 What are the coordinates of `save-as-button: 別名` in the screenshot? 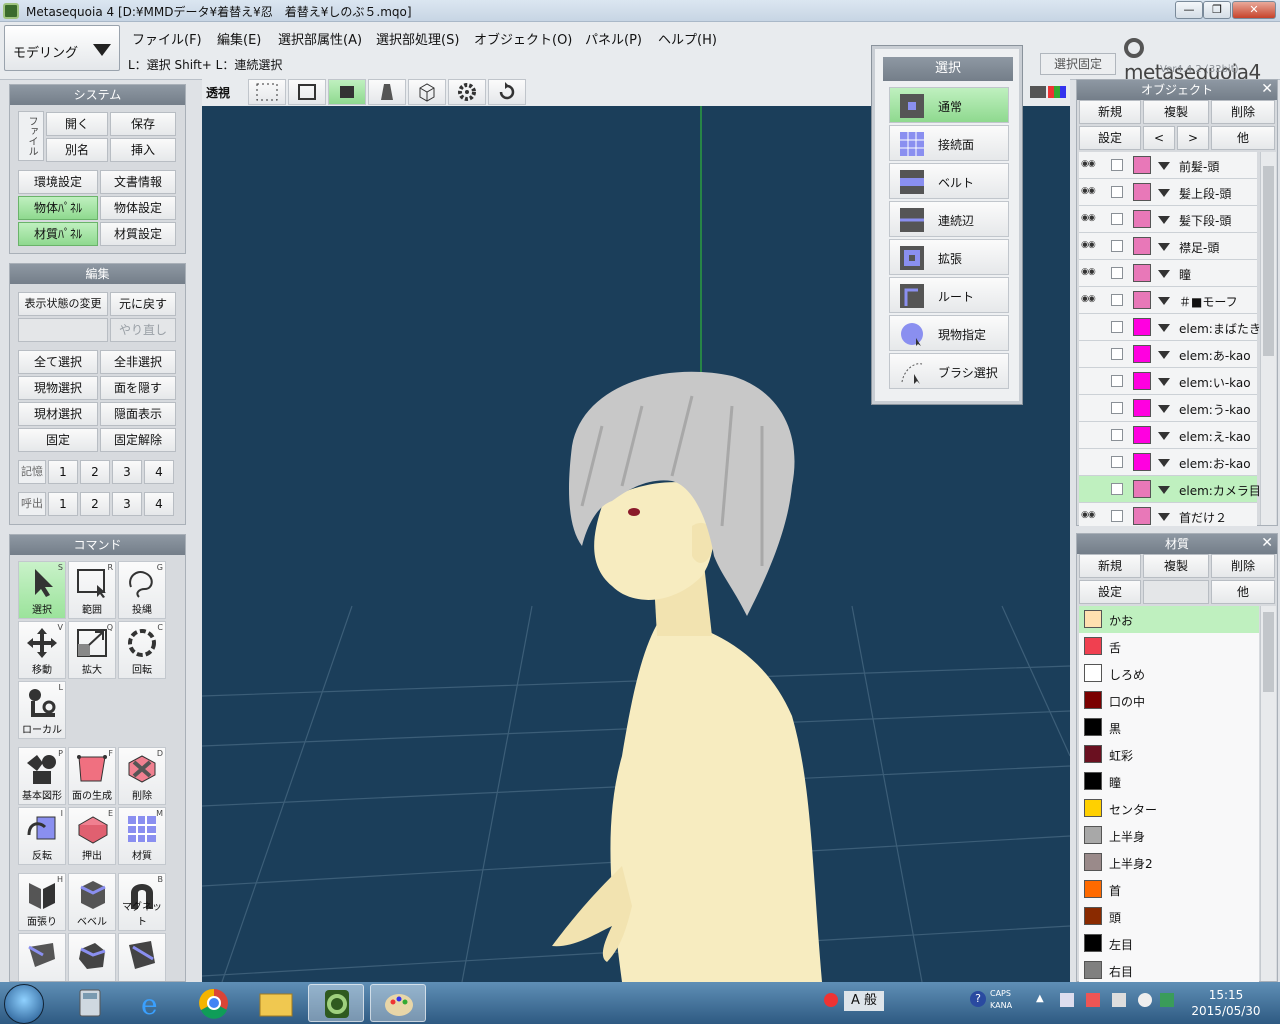 It's located at (77, 150).